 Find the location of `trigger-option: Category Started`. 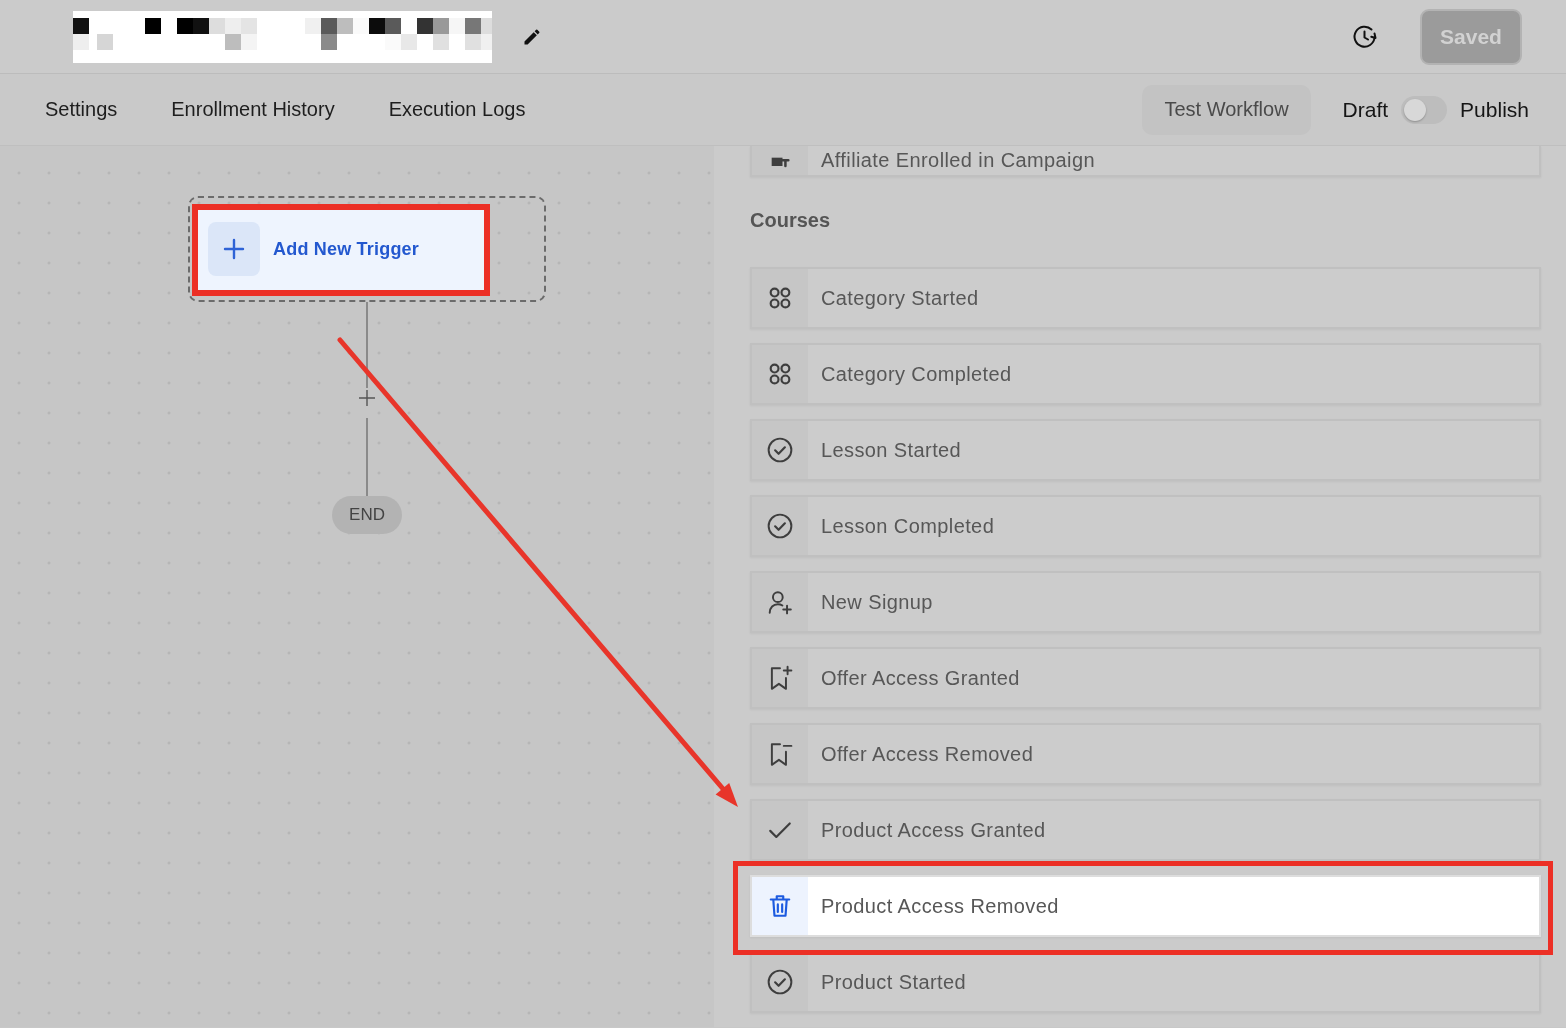

trigger-option: Category Started is located at coordinates (1145, 298).